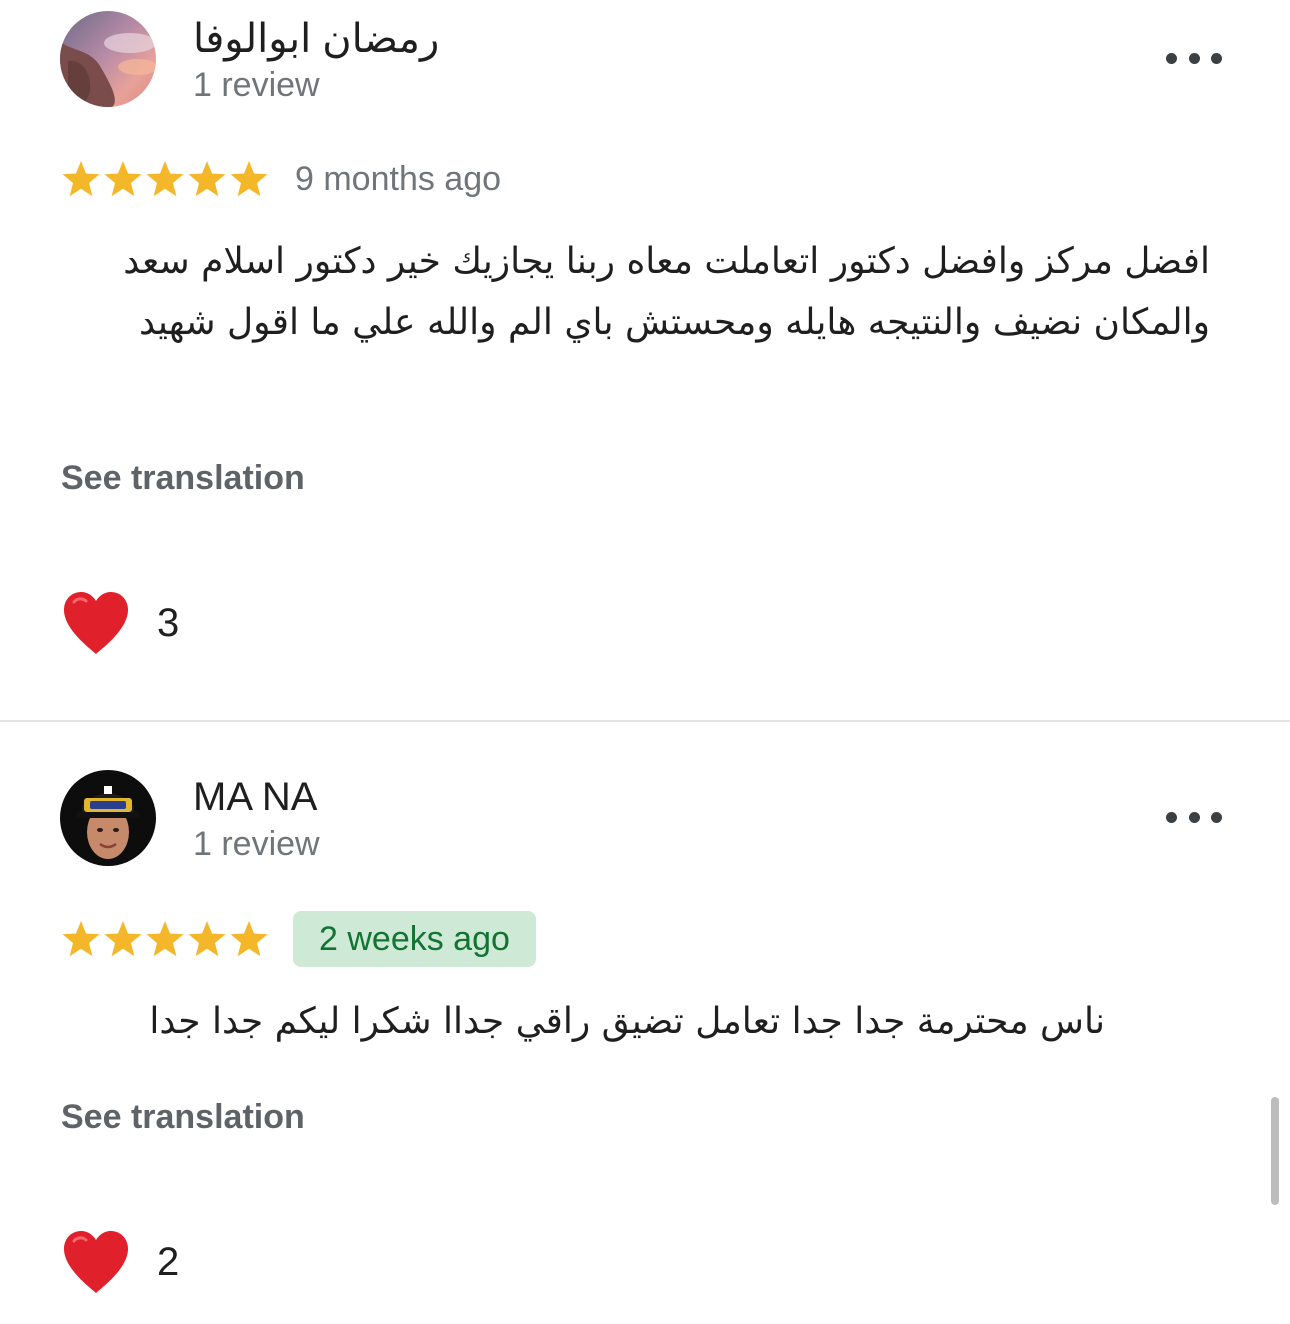 This screenshot has height=1324, width=1290. What do you see at coordinates (168, 622) in the screenshot?
I see `reaction-count: 3` at bounding box center [168, 622].